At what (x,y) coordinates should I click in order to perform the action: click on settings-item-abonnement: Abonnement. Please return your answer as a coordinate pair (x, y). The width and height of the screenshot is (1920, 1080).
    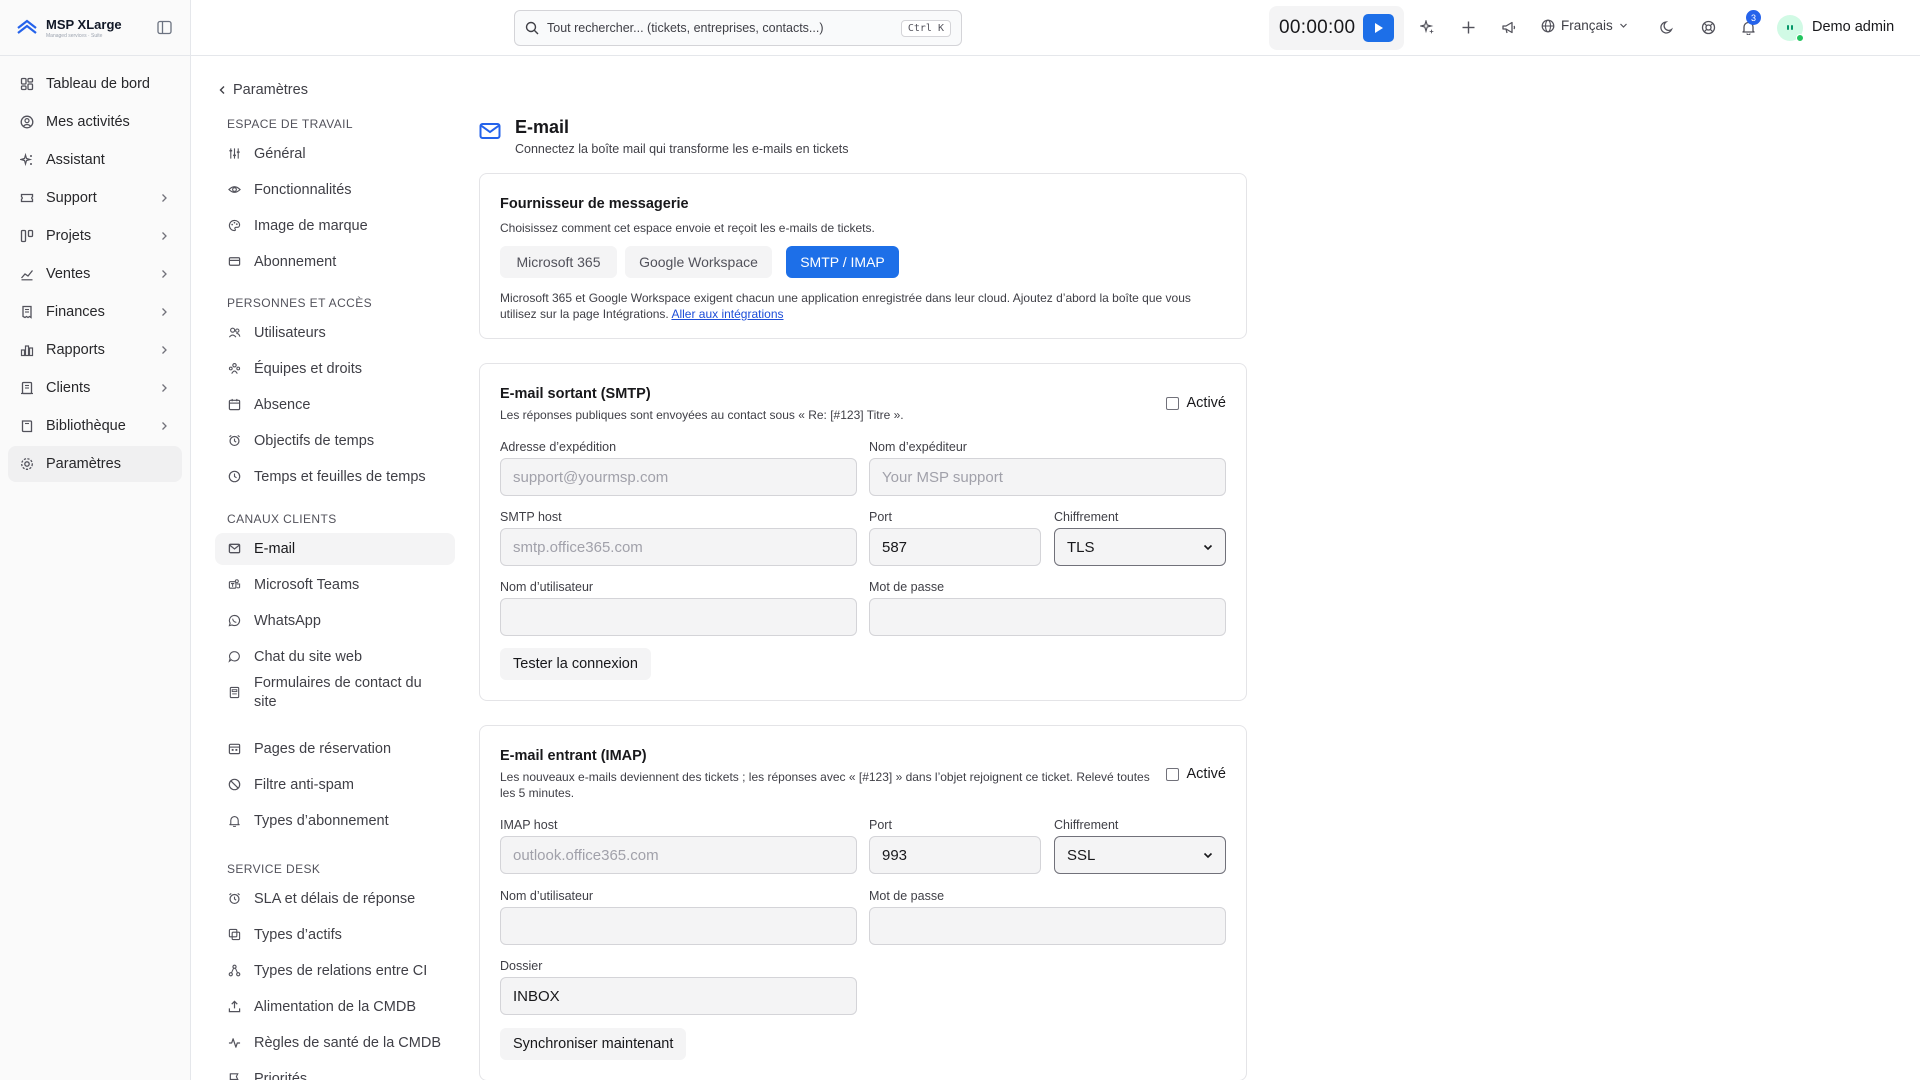
    Looking at the image, I should click on (335, 262).